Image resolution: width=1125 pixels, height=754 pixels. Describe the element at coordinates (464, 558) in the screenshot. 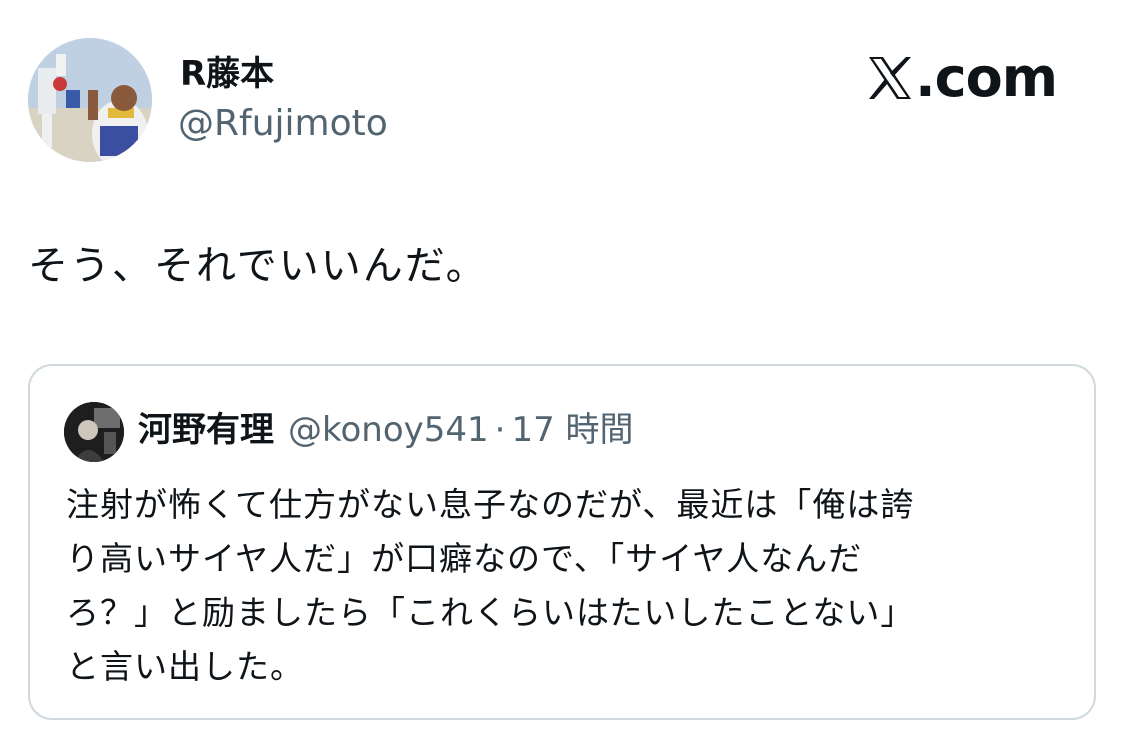

I see `quoted-text-line: り高いサイヤ人だ」が口癖なので、「サイヤ人なんだ` at that location.